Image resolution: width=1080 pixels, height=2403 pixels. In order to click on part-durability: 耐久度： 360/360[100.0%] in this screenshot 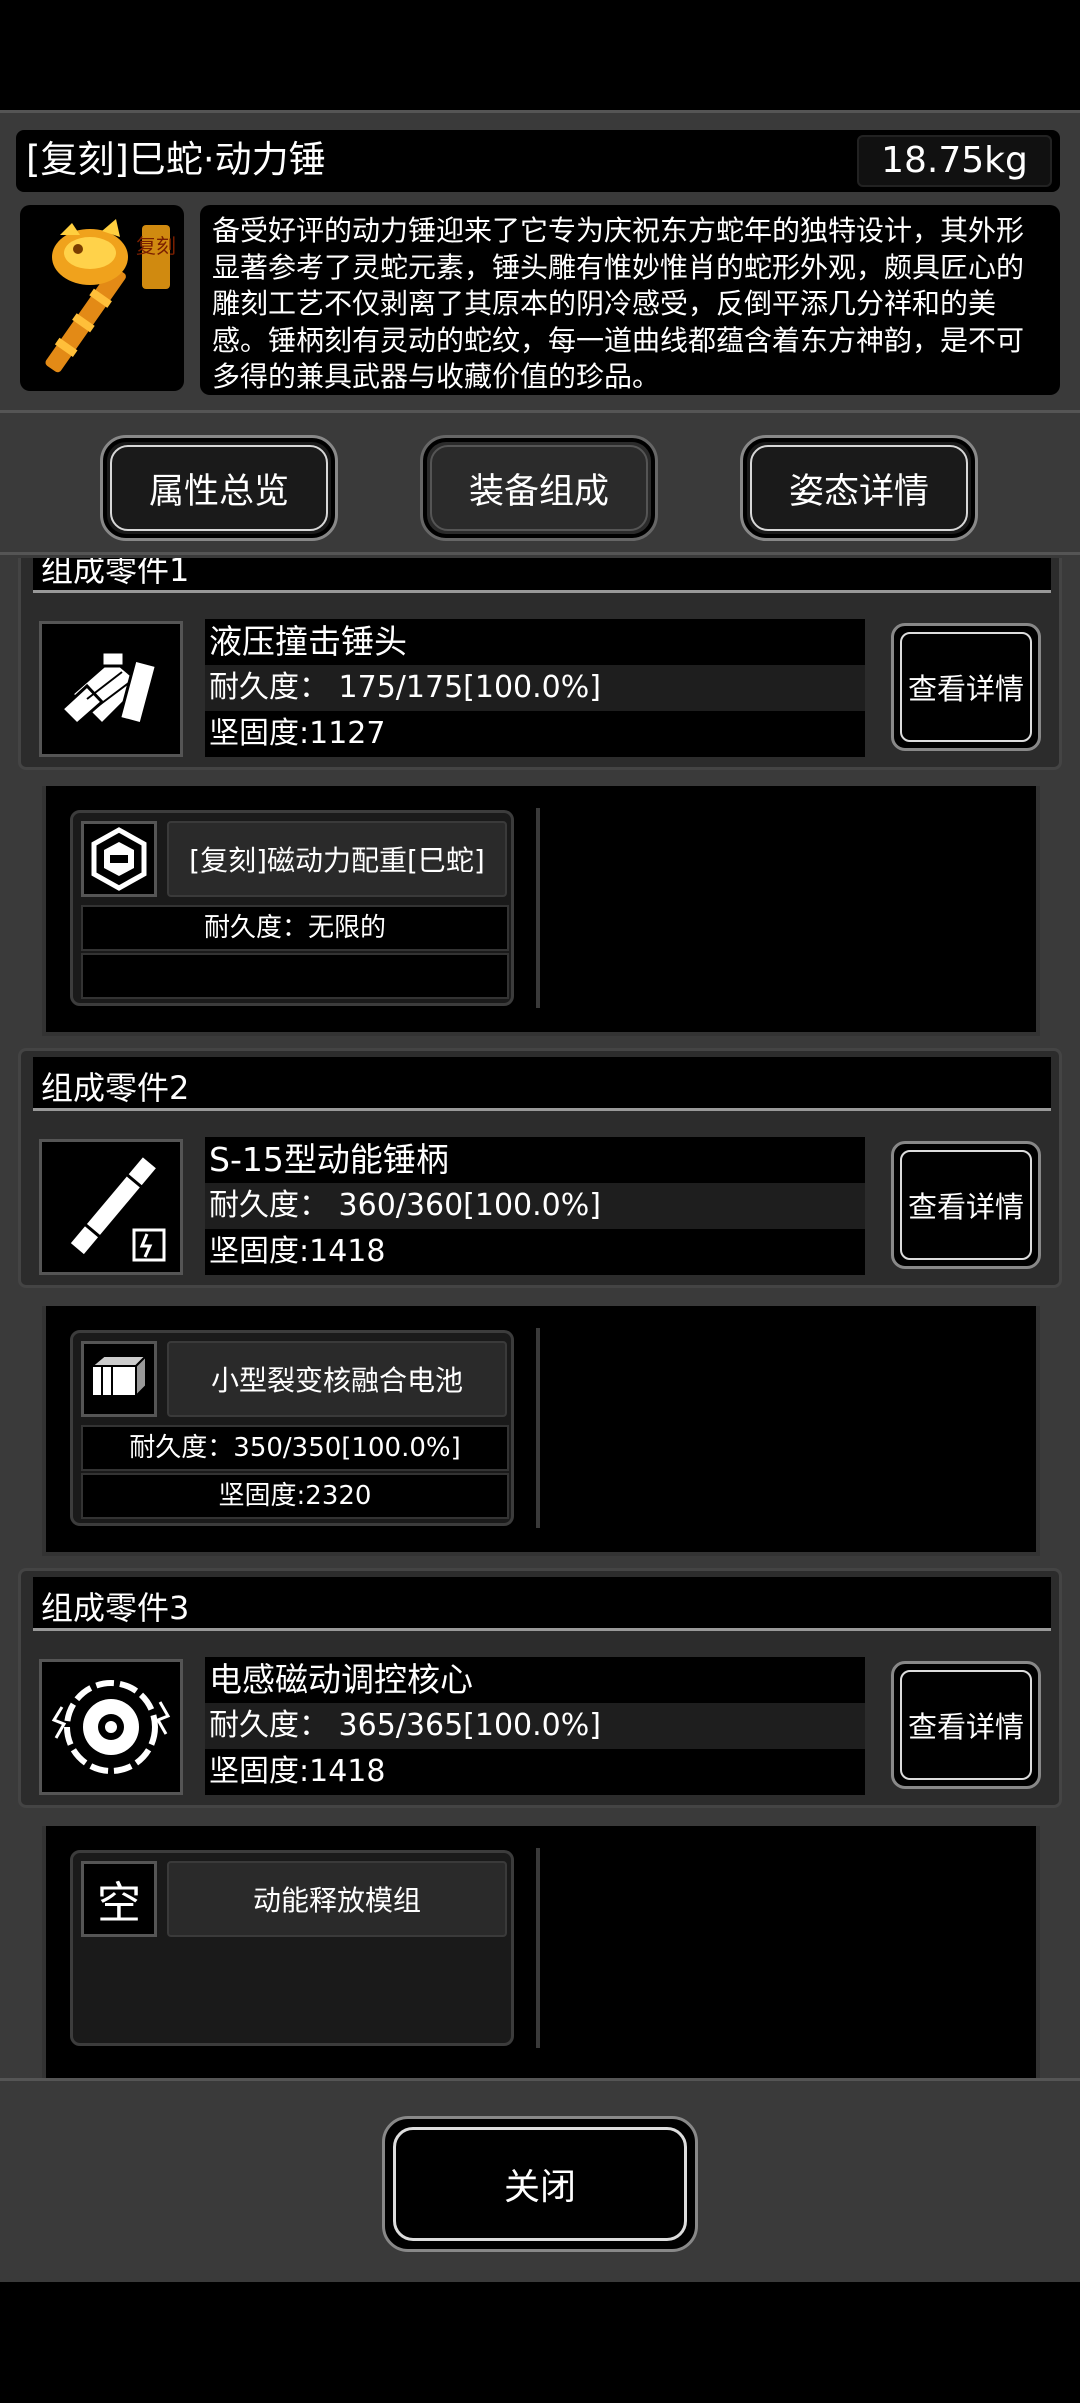, I will do `click(535, 1206)`.